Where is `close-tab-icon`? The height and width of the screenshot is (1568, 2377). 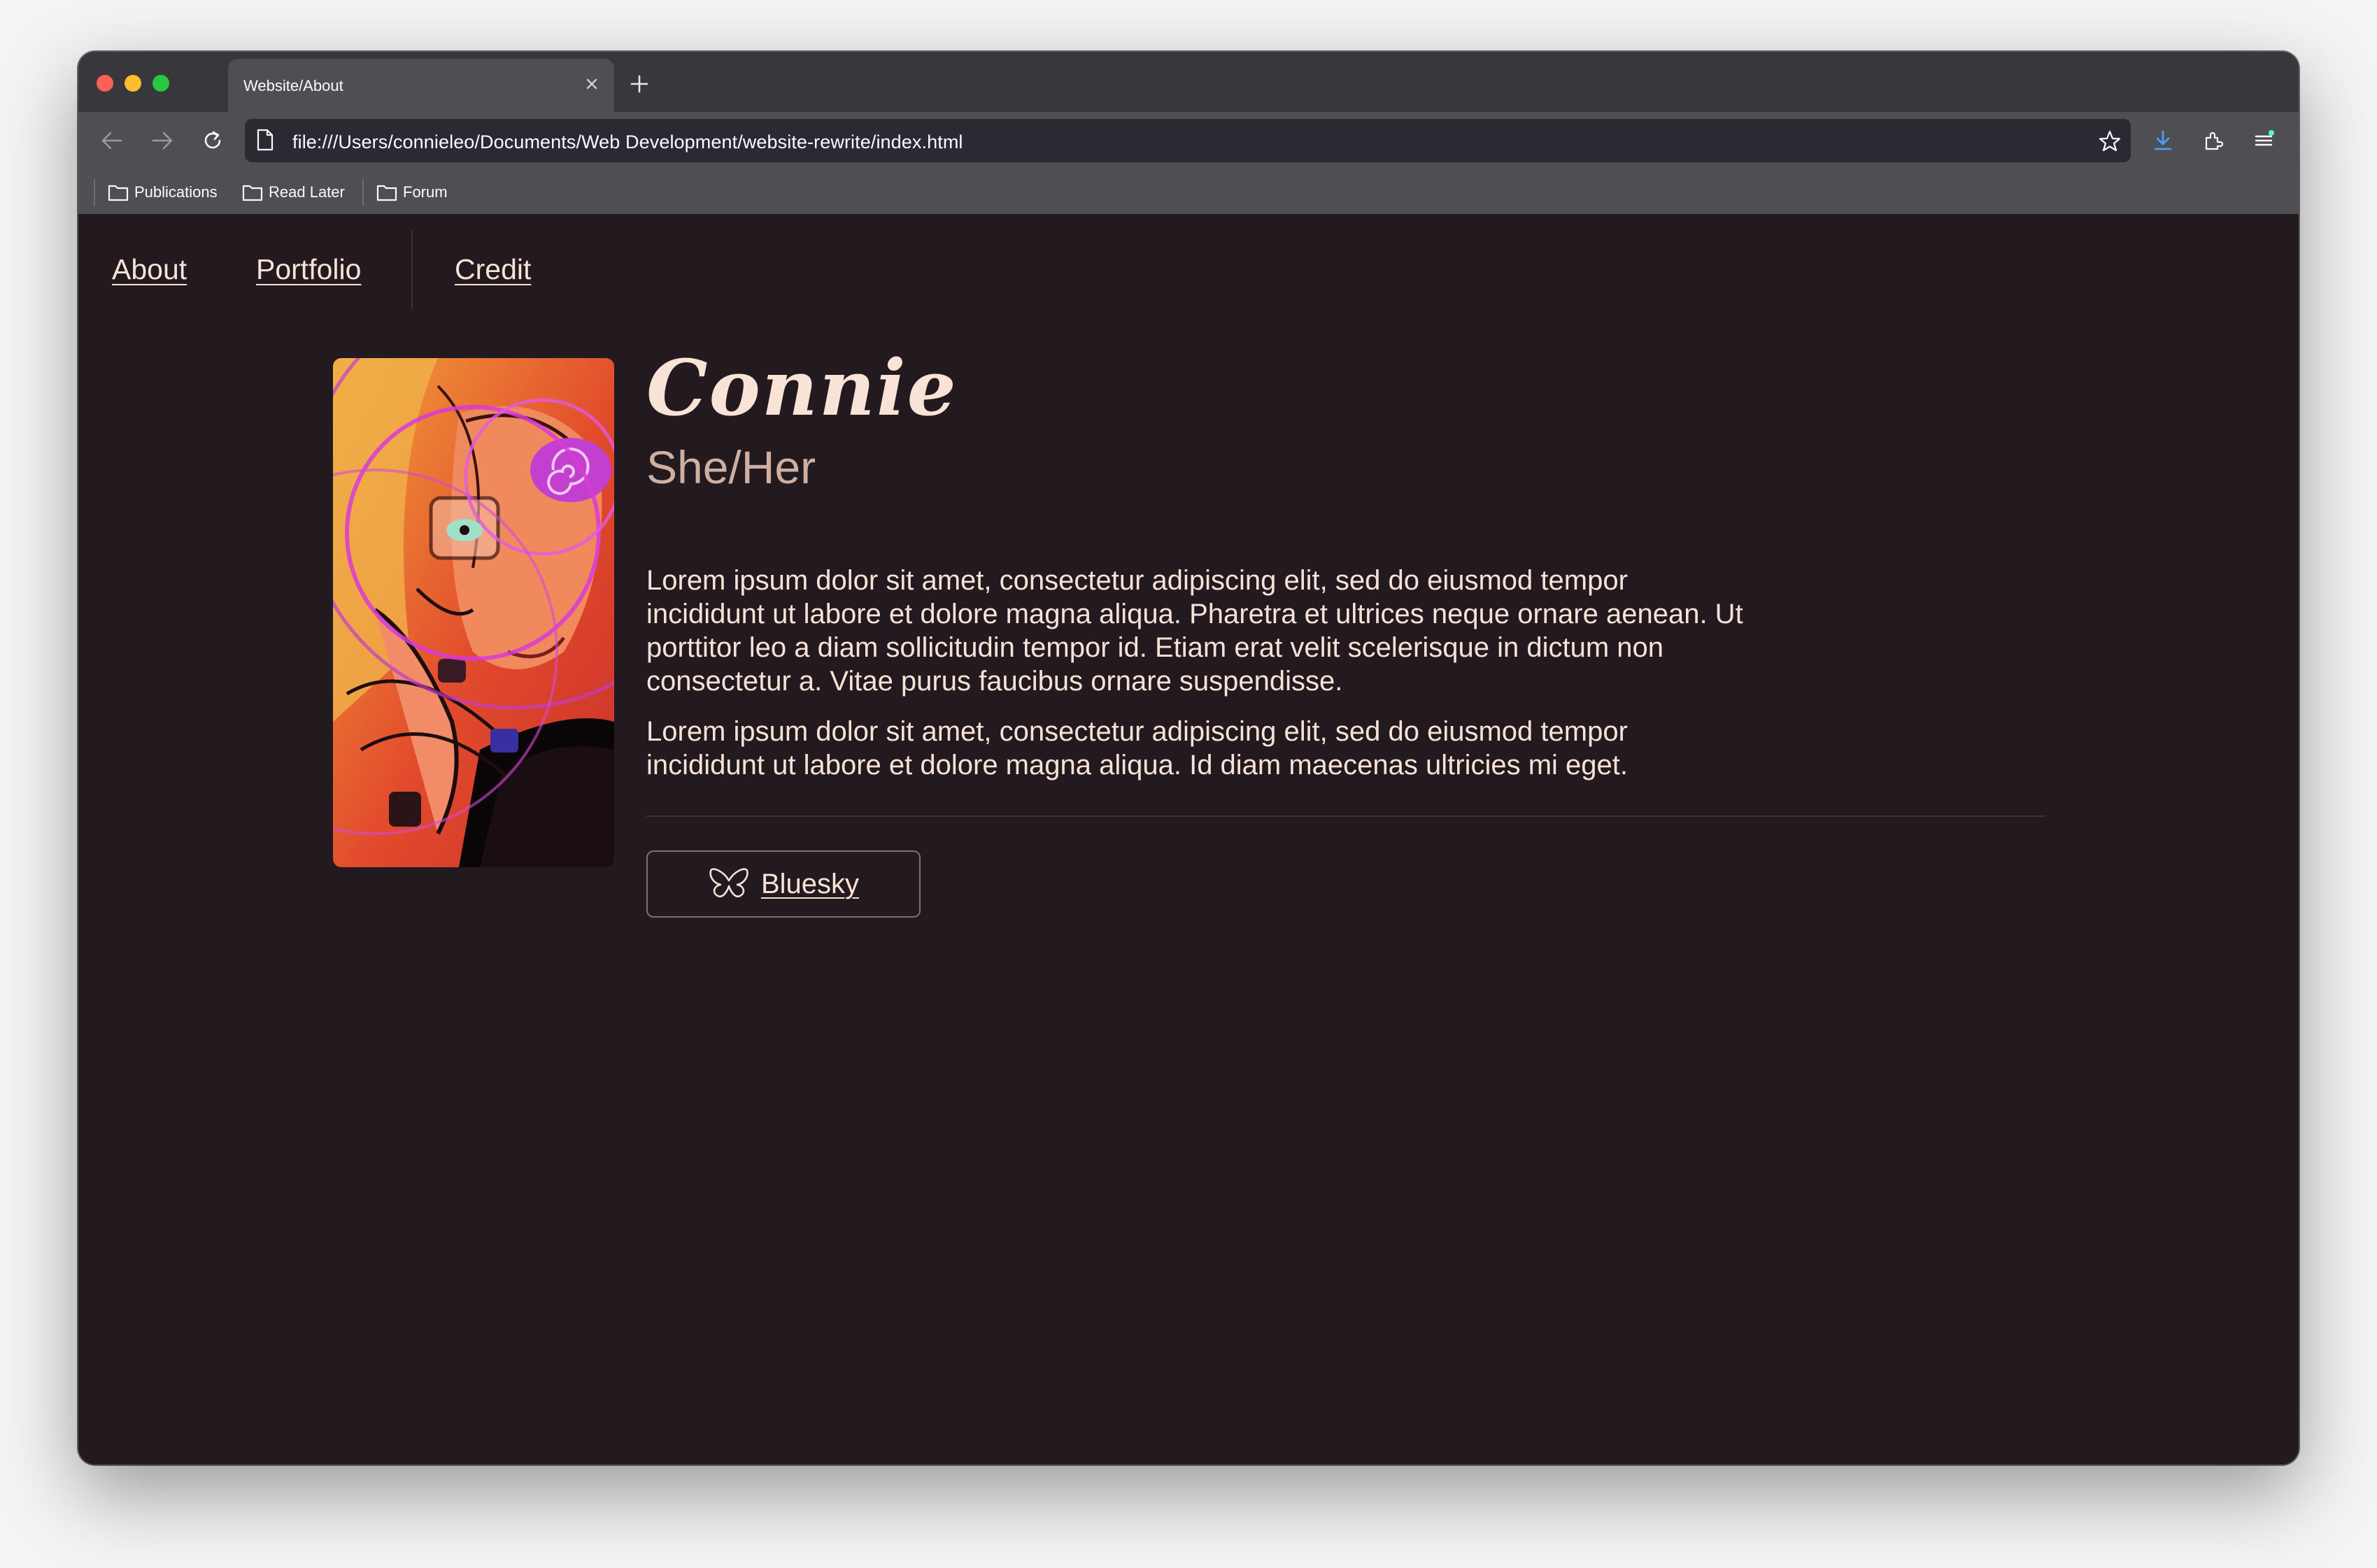
close-tab-icon is located at coordinates (592, 84).